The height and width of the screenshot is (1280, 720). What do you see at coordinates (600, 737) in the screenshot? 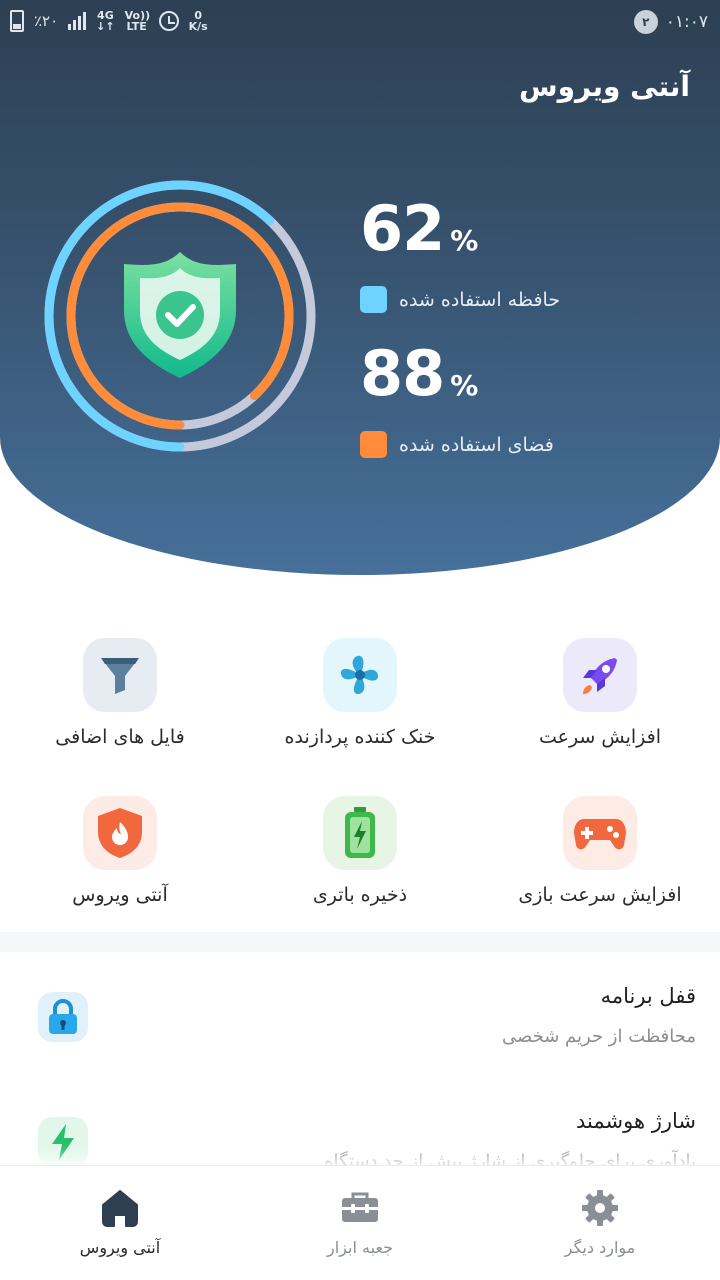
I see `tool-label: افزایش سرعت` at bounding box center [600, 737].